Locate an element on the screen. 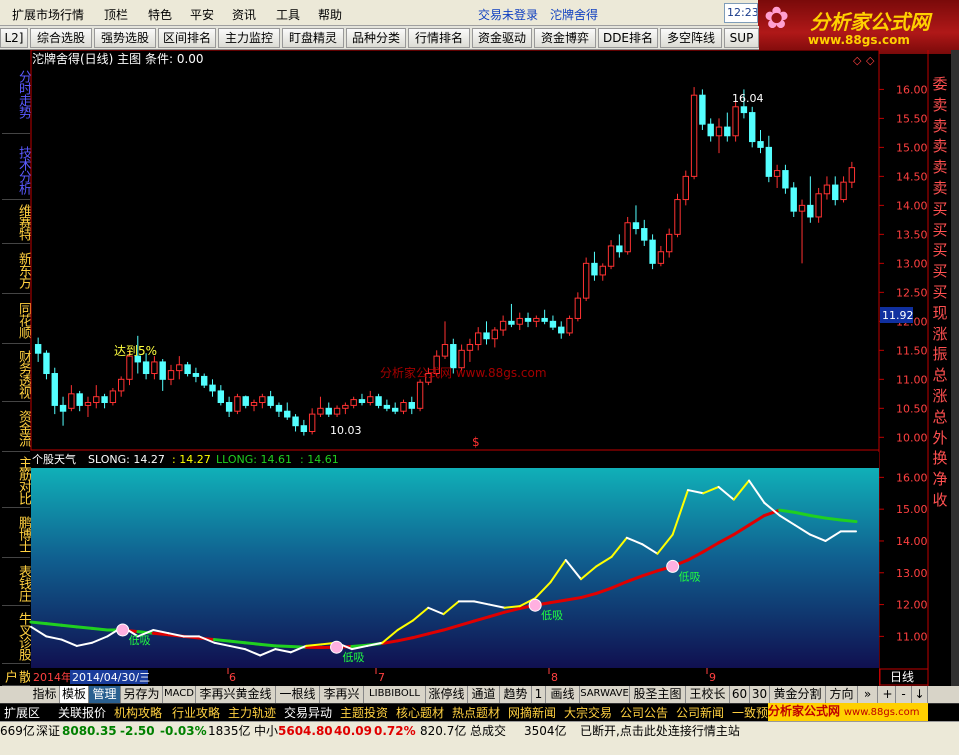 The height and width of the screenshot is (755, 959). sme-board-change: 40.09 is located at coordinates (353, 731).